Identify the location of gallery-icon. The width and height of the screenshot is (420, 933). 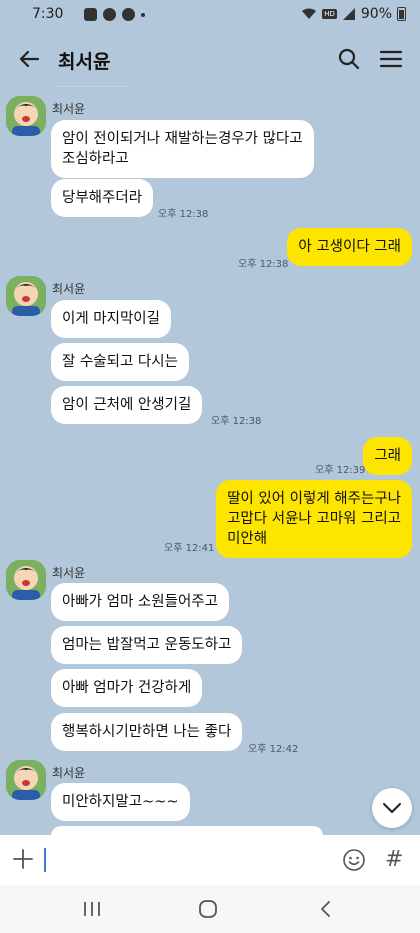
(90, 14).